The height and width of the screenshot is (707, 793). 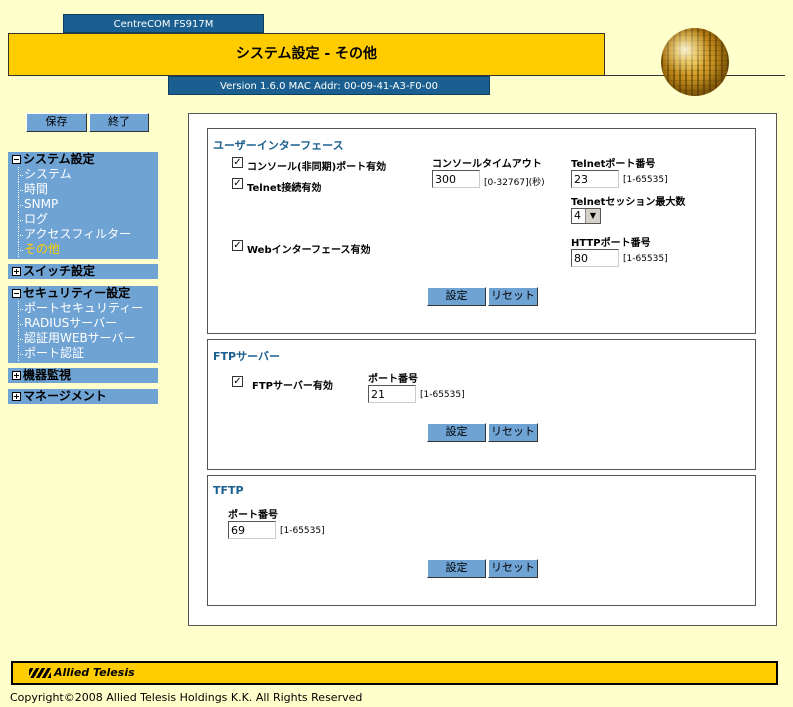 I want to click on ftp-set-button: 設定, so click(x=456, y=432).